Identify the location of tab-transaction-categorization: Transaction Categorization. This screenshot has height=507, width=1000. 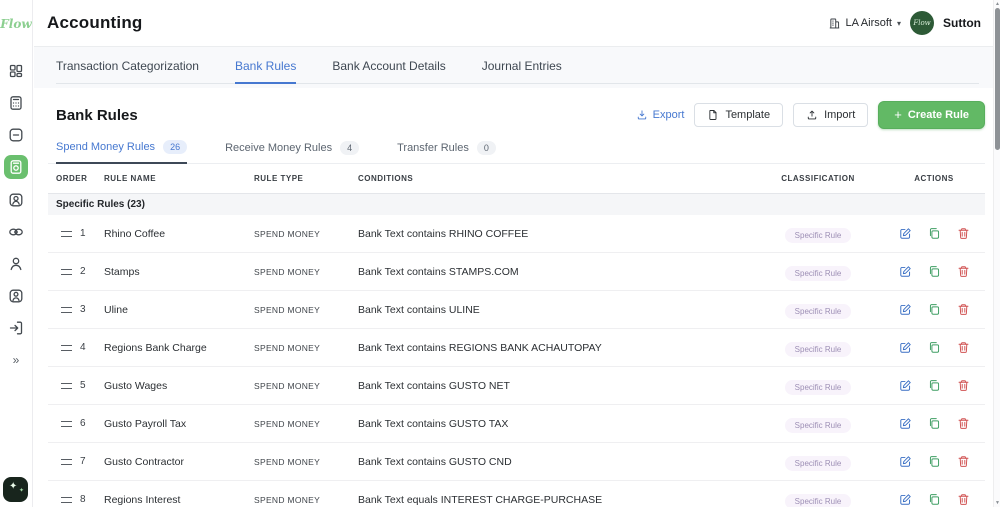
(127, 71).